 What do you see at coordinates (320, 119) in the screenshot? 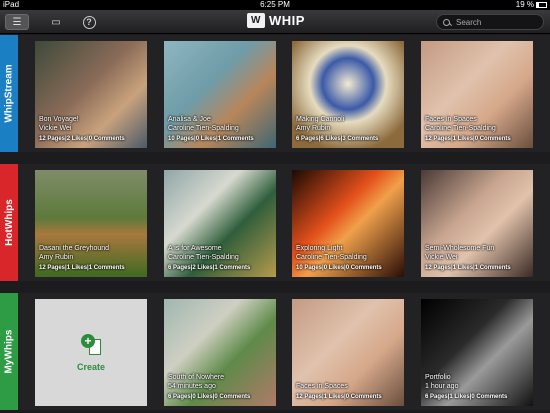
I see `tile-title: Making Cannoli` at bounding box center [320, 119].